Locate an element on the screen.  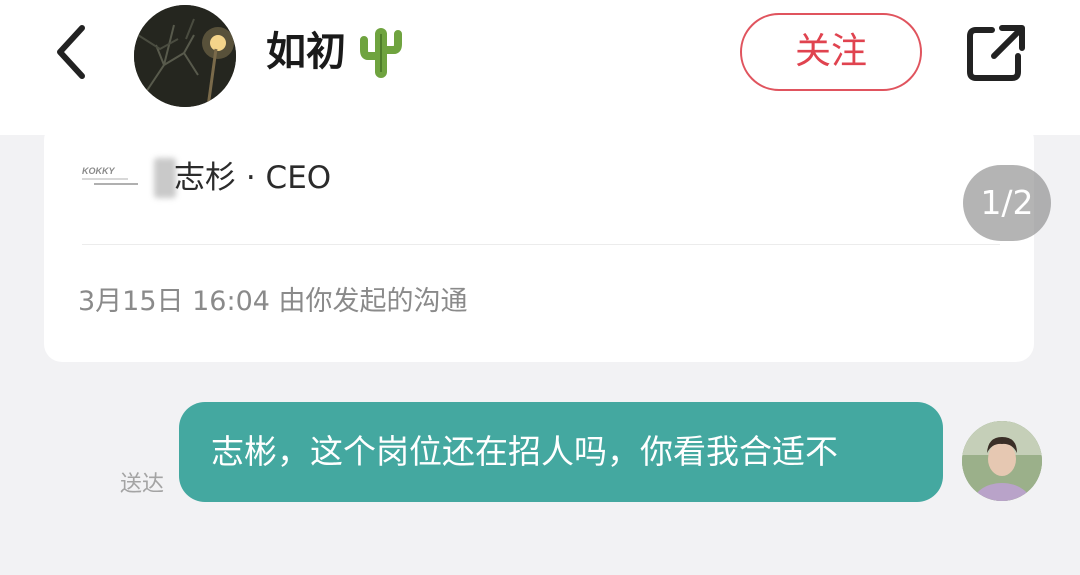
message-bubble: 志彬，这个岗位还在招人吗，你看我合适不 is located at coordinates (561, 452).